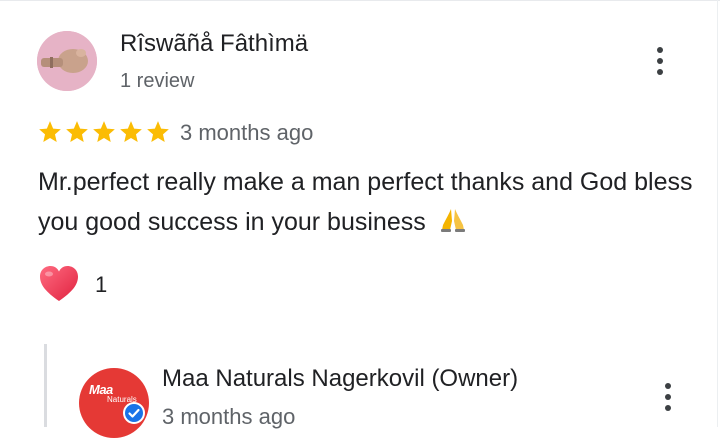 The width and height of the screenshot is (720, 438). I want to click on like-count: 1, so click(101, 284).